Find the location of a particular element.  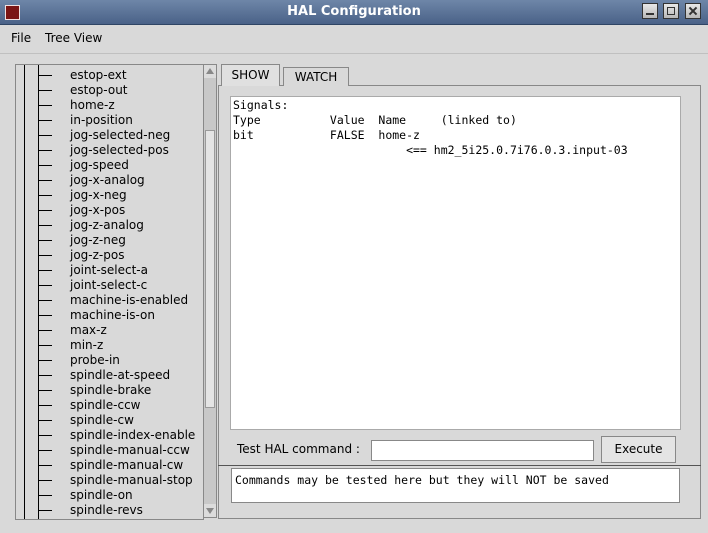

tree-item: estop-ext is located at coordinates (109, 75).